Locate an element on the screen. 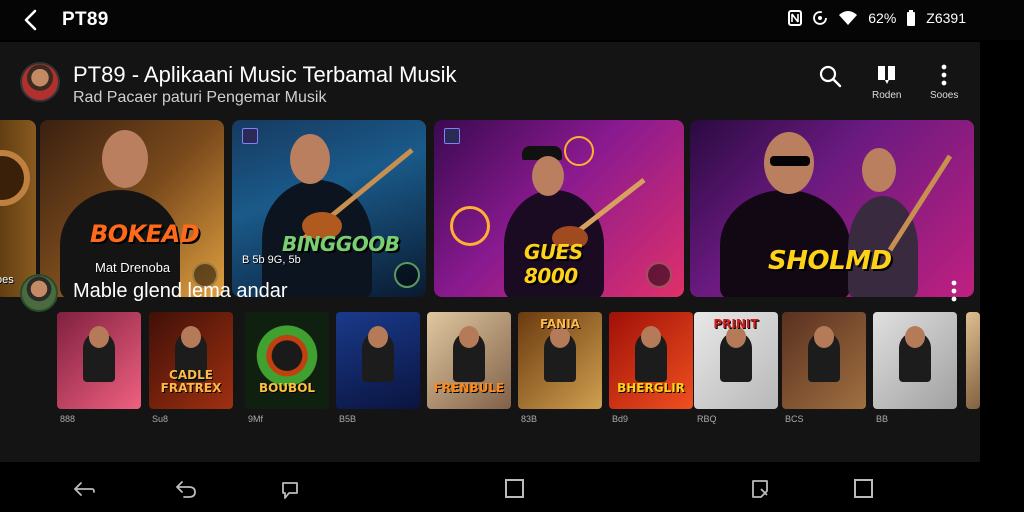  album-card: PRINIT is located at coordinates (736, 360).